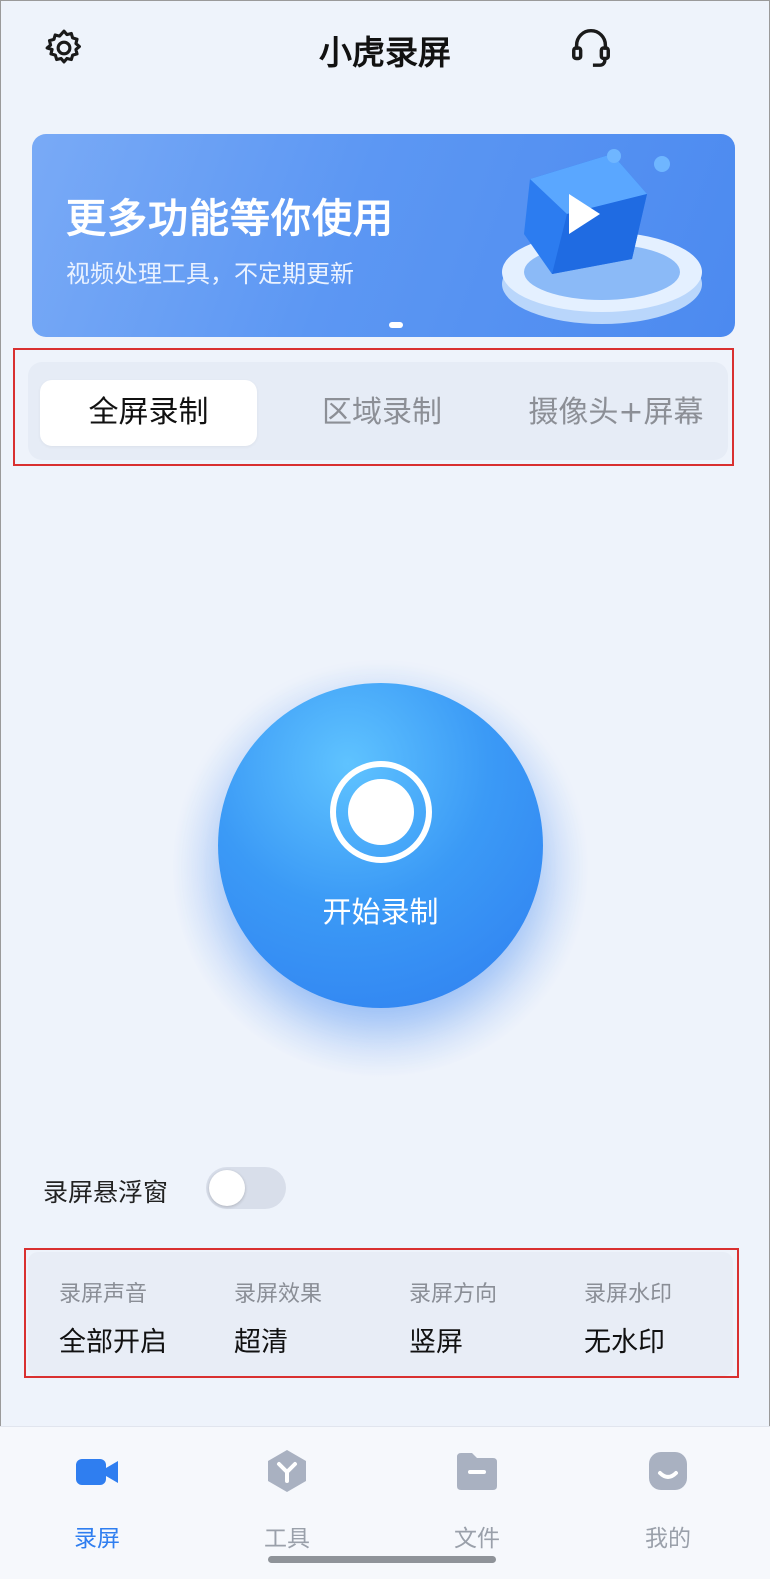 Image resolution: width=770 pixels, height=1579 pixels. I want to click on setting-orientation: 录屏方向 竖屏, so click(494, 1317).